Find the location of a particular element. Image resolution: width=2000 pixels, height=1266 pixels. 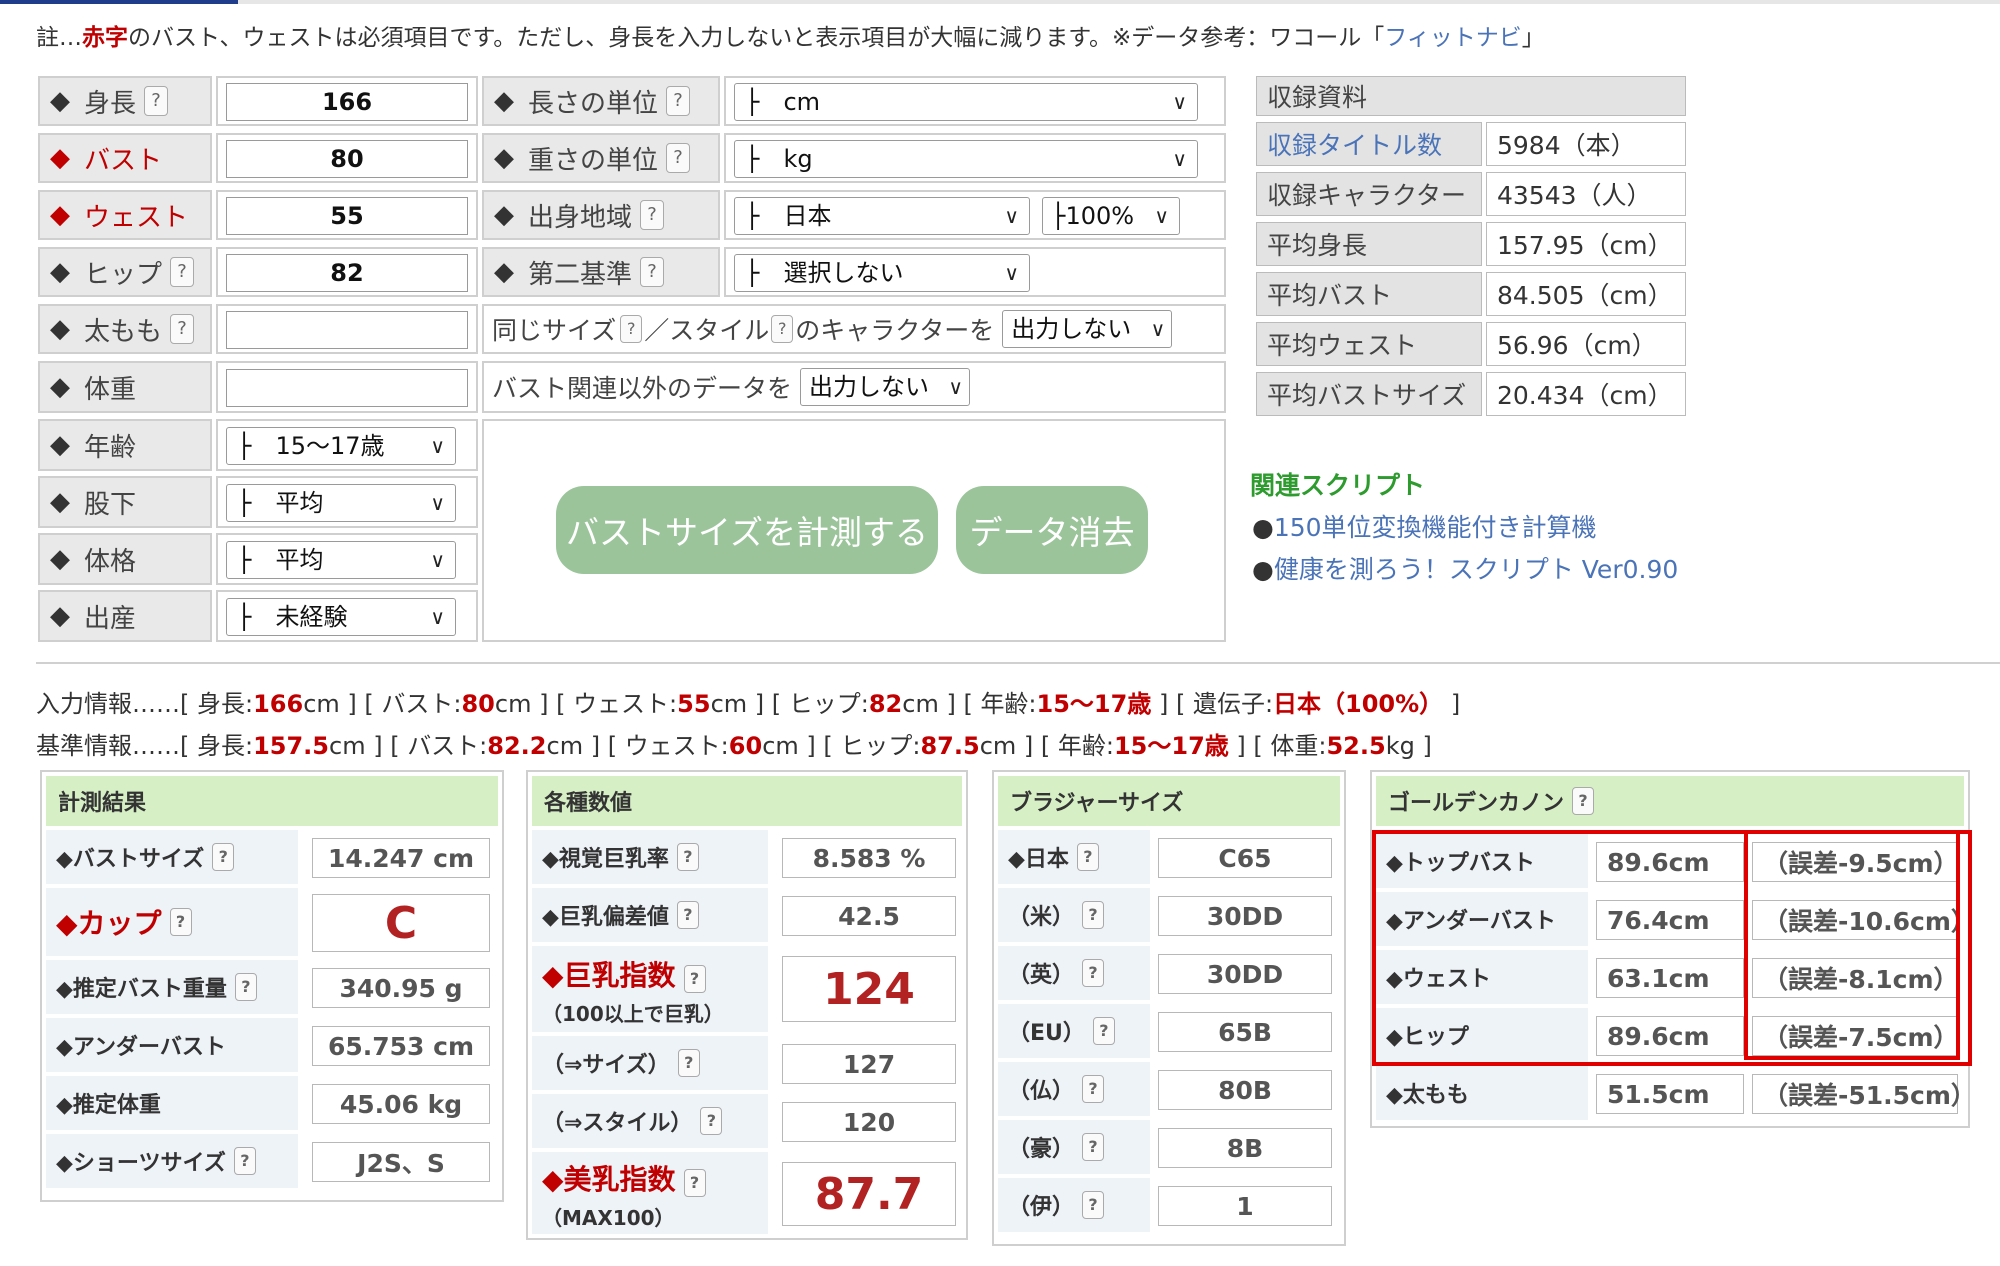

info-value: 52.5 is located at coordinates (1356, 746).